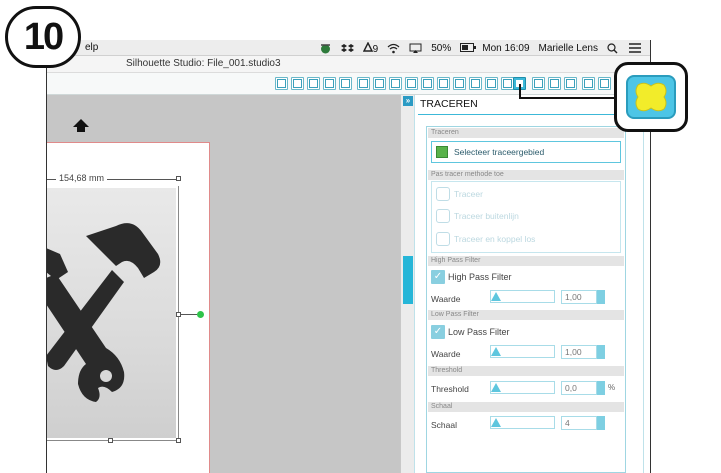 This screenshot has width=721, height=473. I want to click on user-name: Marielle Lens, so click(568, 48).